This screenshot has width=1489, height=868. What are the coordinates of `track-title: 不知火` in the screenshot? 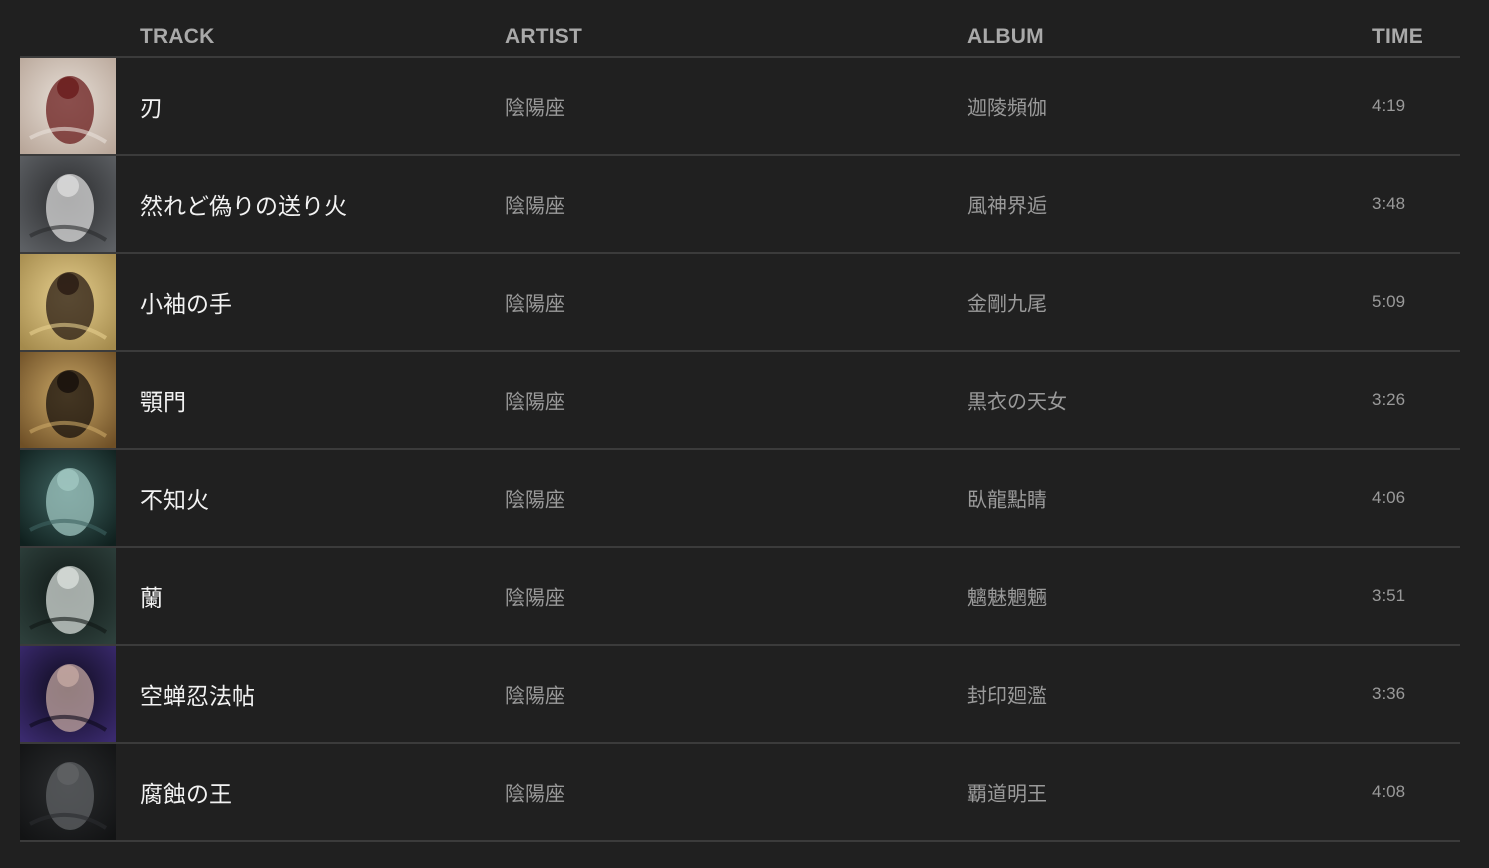 It's located at (174, 498).